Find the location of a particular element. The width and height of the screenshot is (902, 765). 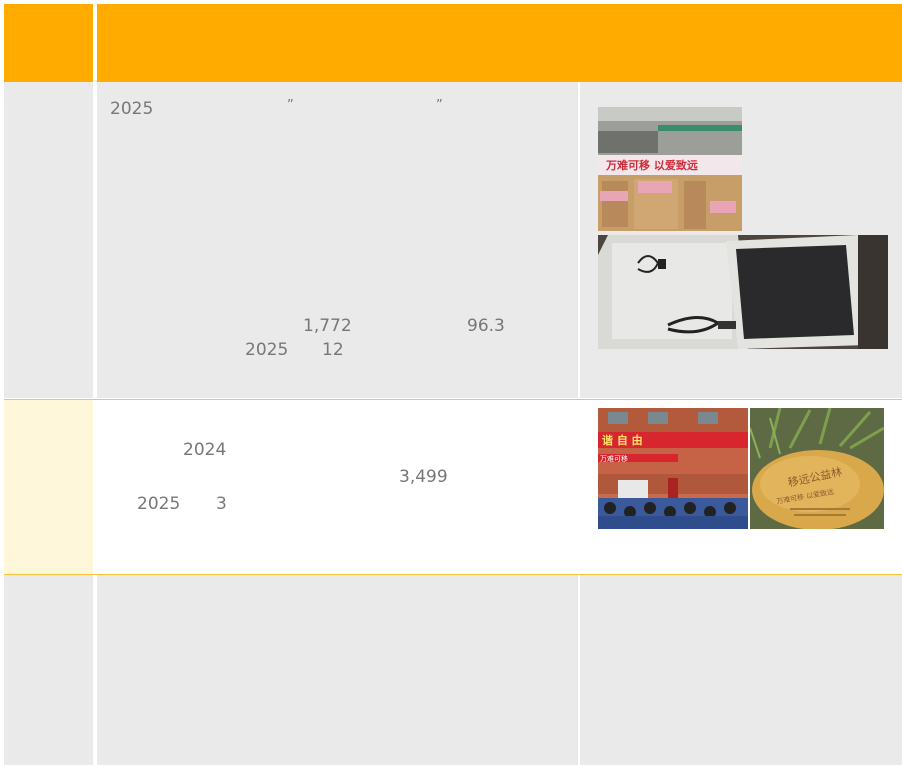

row2-date-month: 3 is located at coordinates (221, 504).